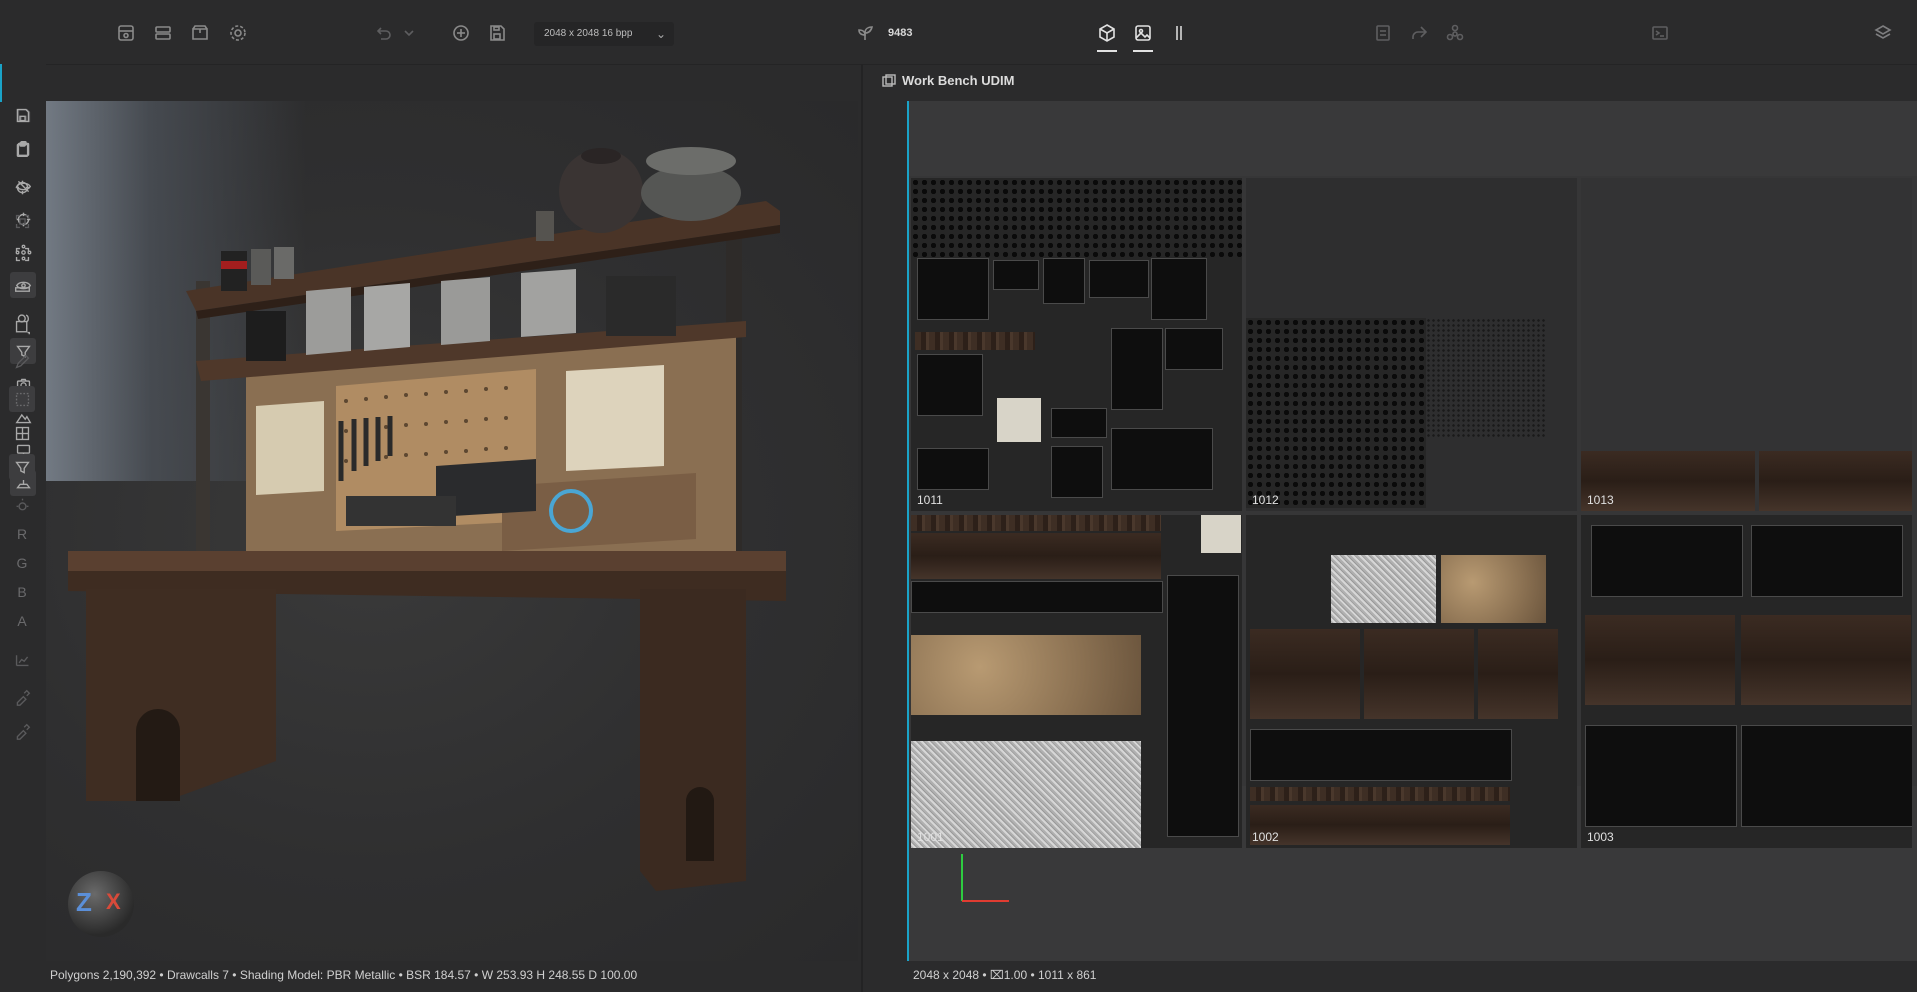 The width and height of the screenshot is (1917, 992). I want to click on udim-tile-number: 1002, so click(1265, 837).